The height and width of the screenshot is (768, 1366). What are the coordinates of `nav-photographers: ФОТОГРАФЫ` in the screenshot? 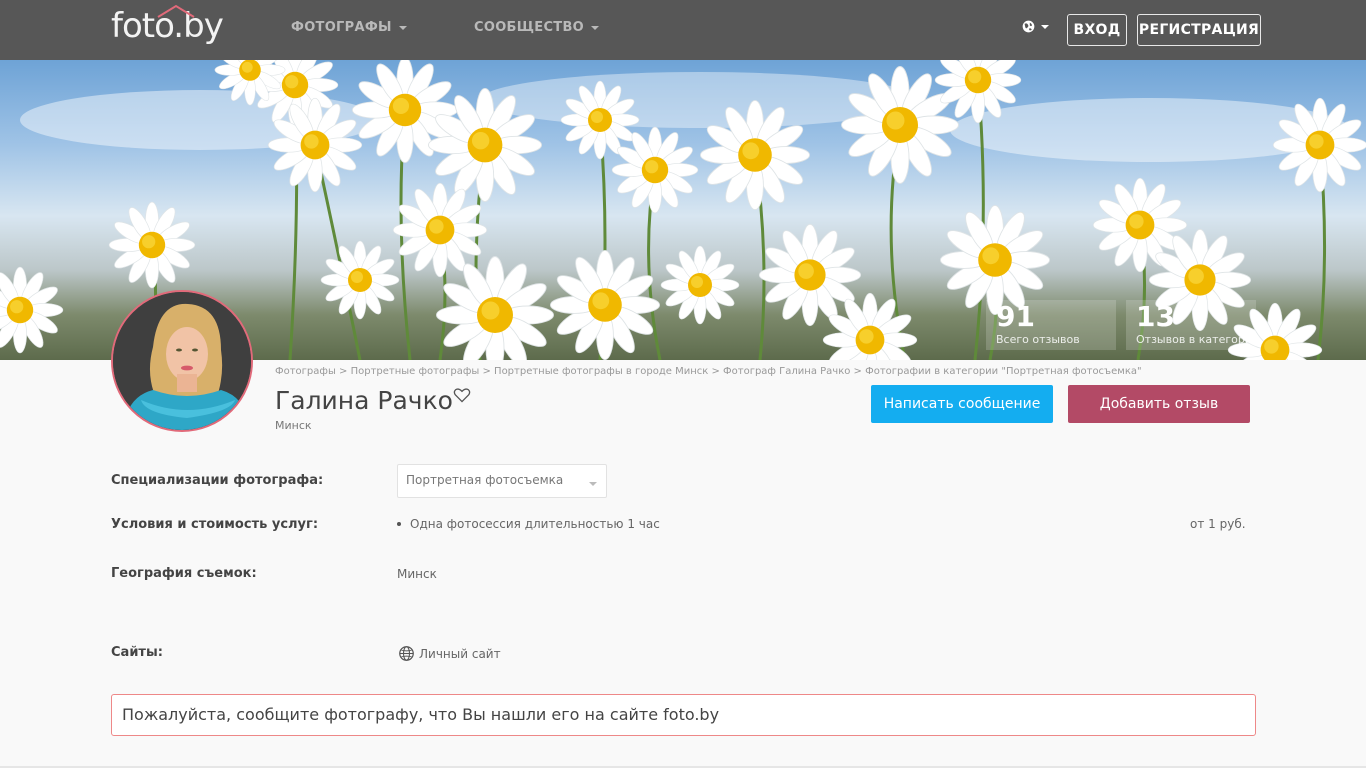 It's located at (349, 27).